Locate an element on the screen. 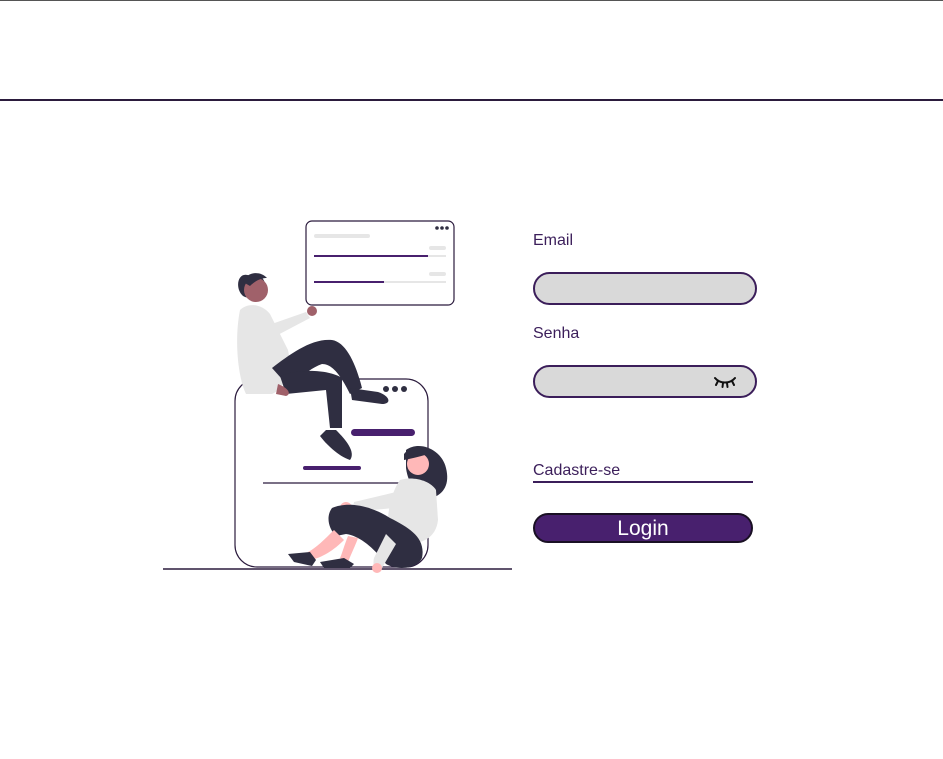 The image size is (943, 759). signup-link: Cadastre-se is located at coordinates (643, 472).